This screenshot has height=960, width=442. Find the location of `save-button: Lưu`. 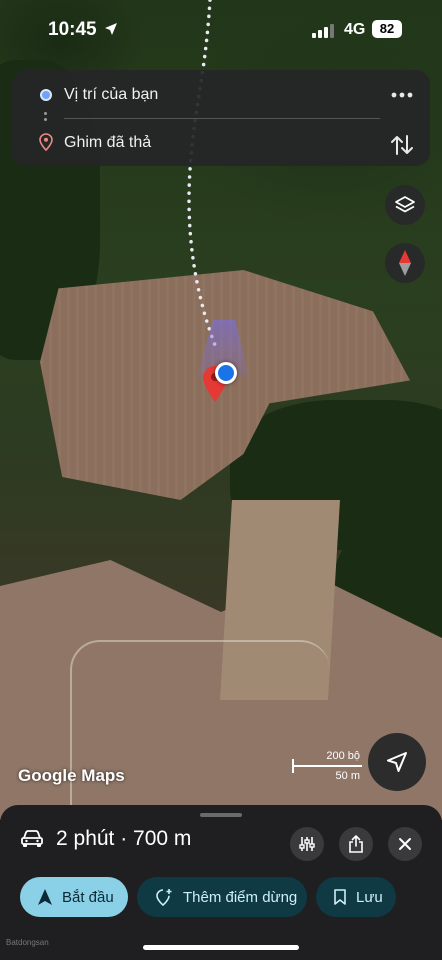

save-button: Lưu is located at coordinates (356, 897).